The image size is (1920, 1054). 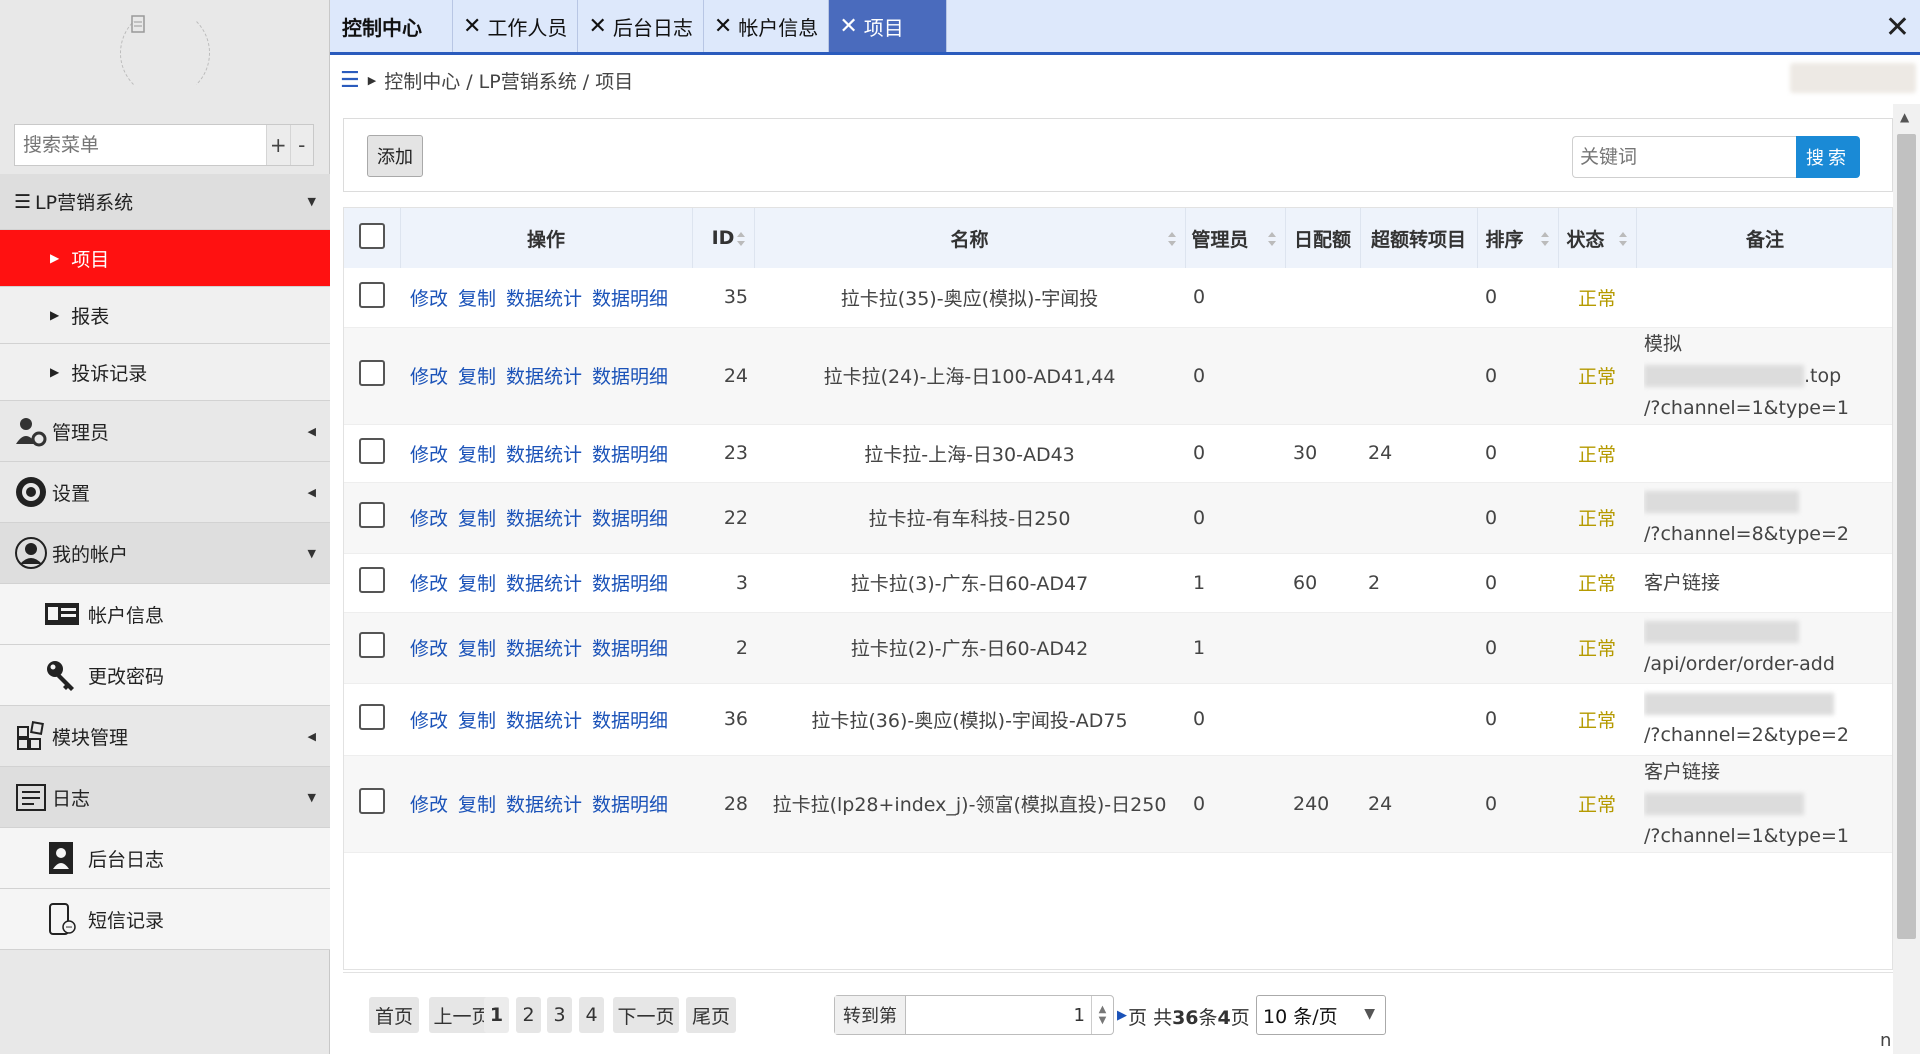 I want to click on tab-project: ✕ 项目, so click(x=888, y=26).